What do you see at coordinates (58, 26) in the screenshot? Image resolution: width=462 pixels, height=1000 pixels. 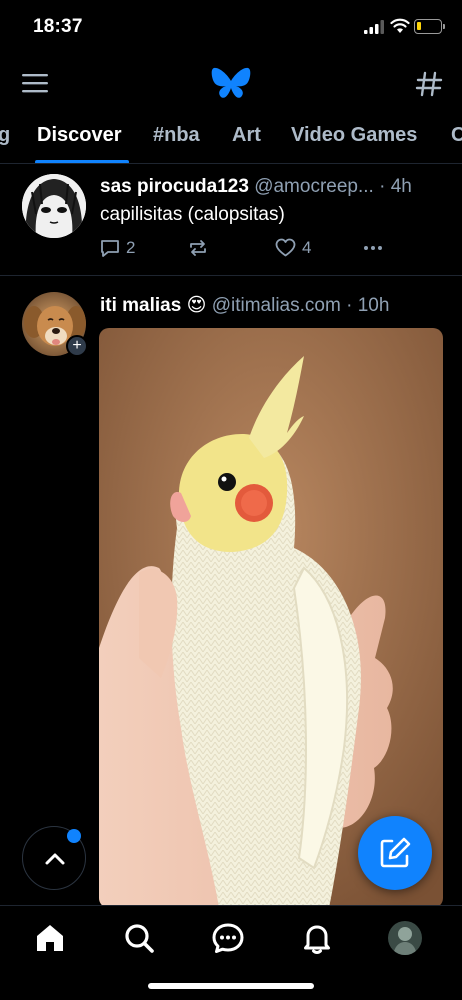 I see `status-time: 18:37` at bounding box center [58, 26].